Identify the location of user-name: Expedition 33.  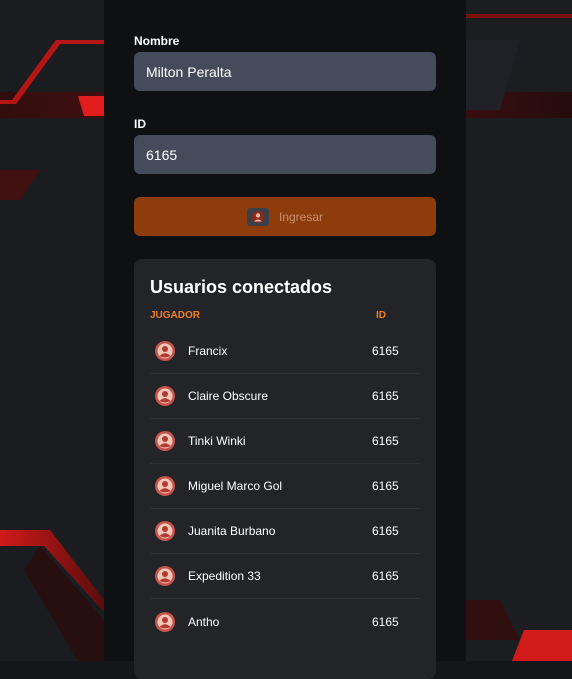
(224, 576).